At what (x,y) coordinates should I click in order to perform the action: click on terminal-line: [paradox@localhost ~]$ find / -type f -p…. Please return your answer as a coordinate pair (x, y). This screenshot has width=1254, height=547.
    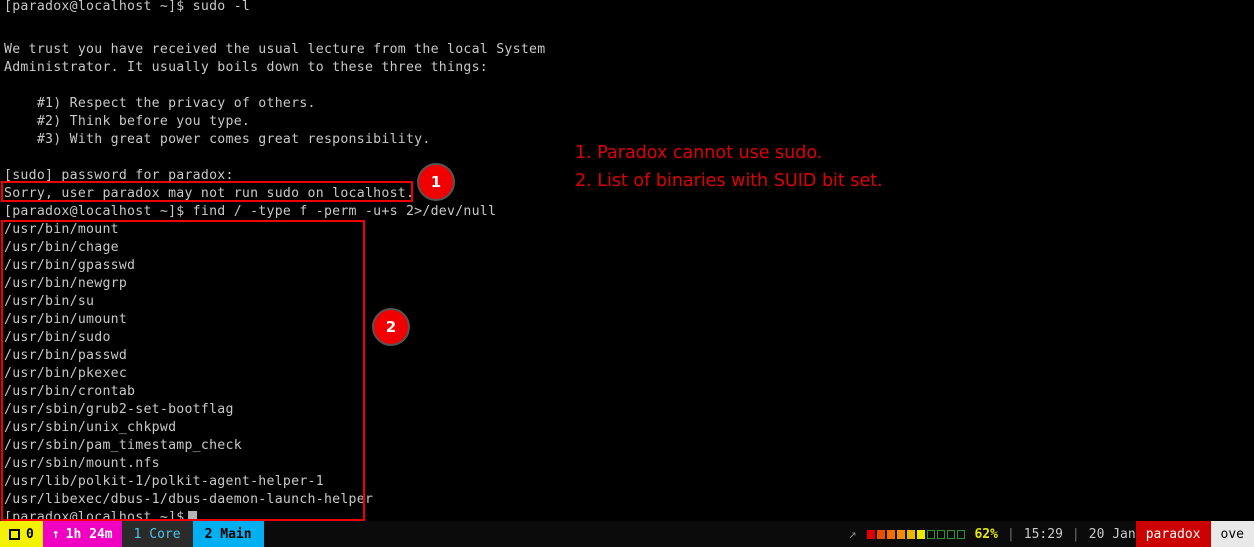
    Looking at the image, I should click on (250, 211).